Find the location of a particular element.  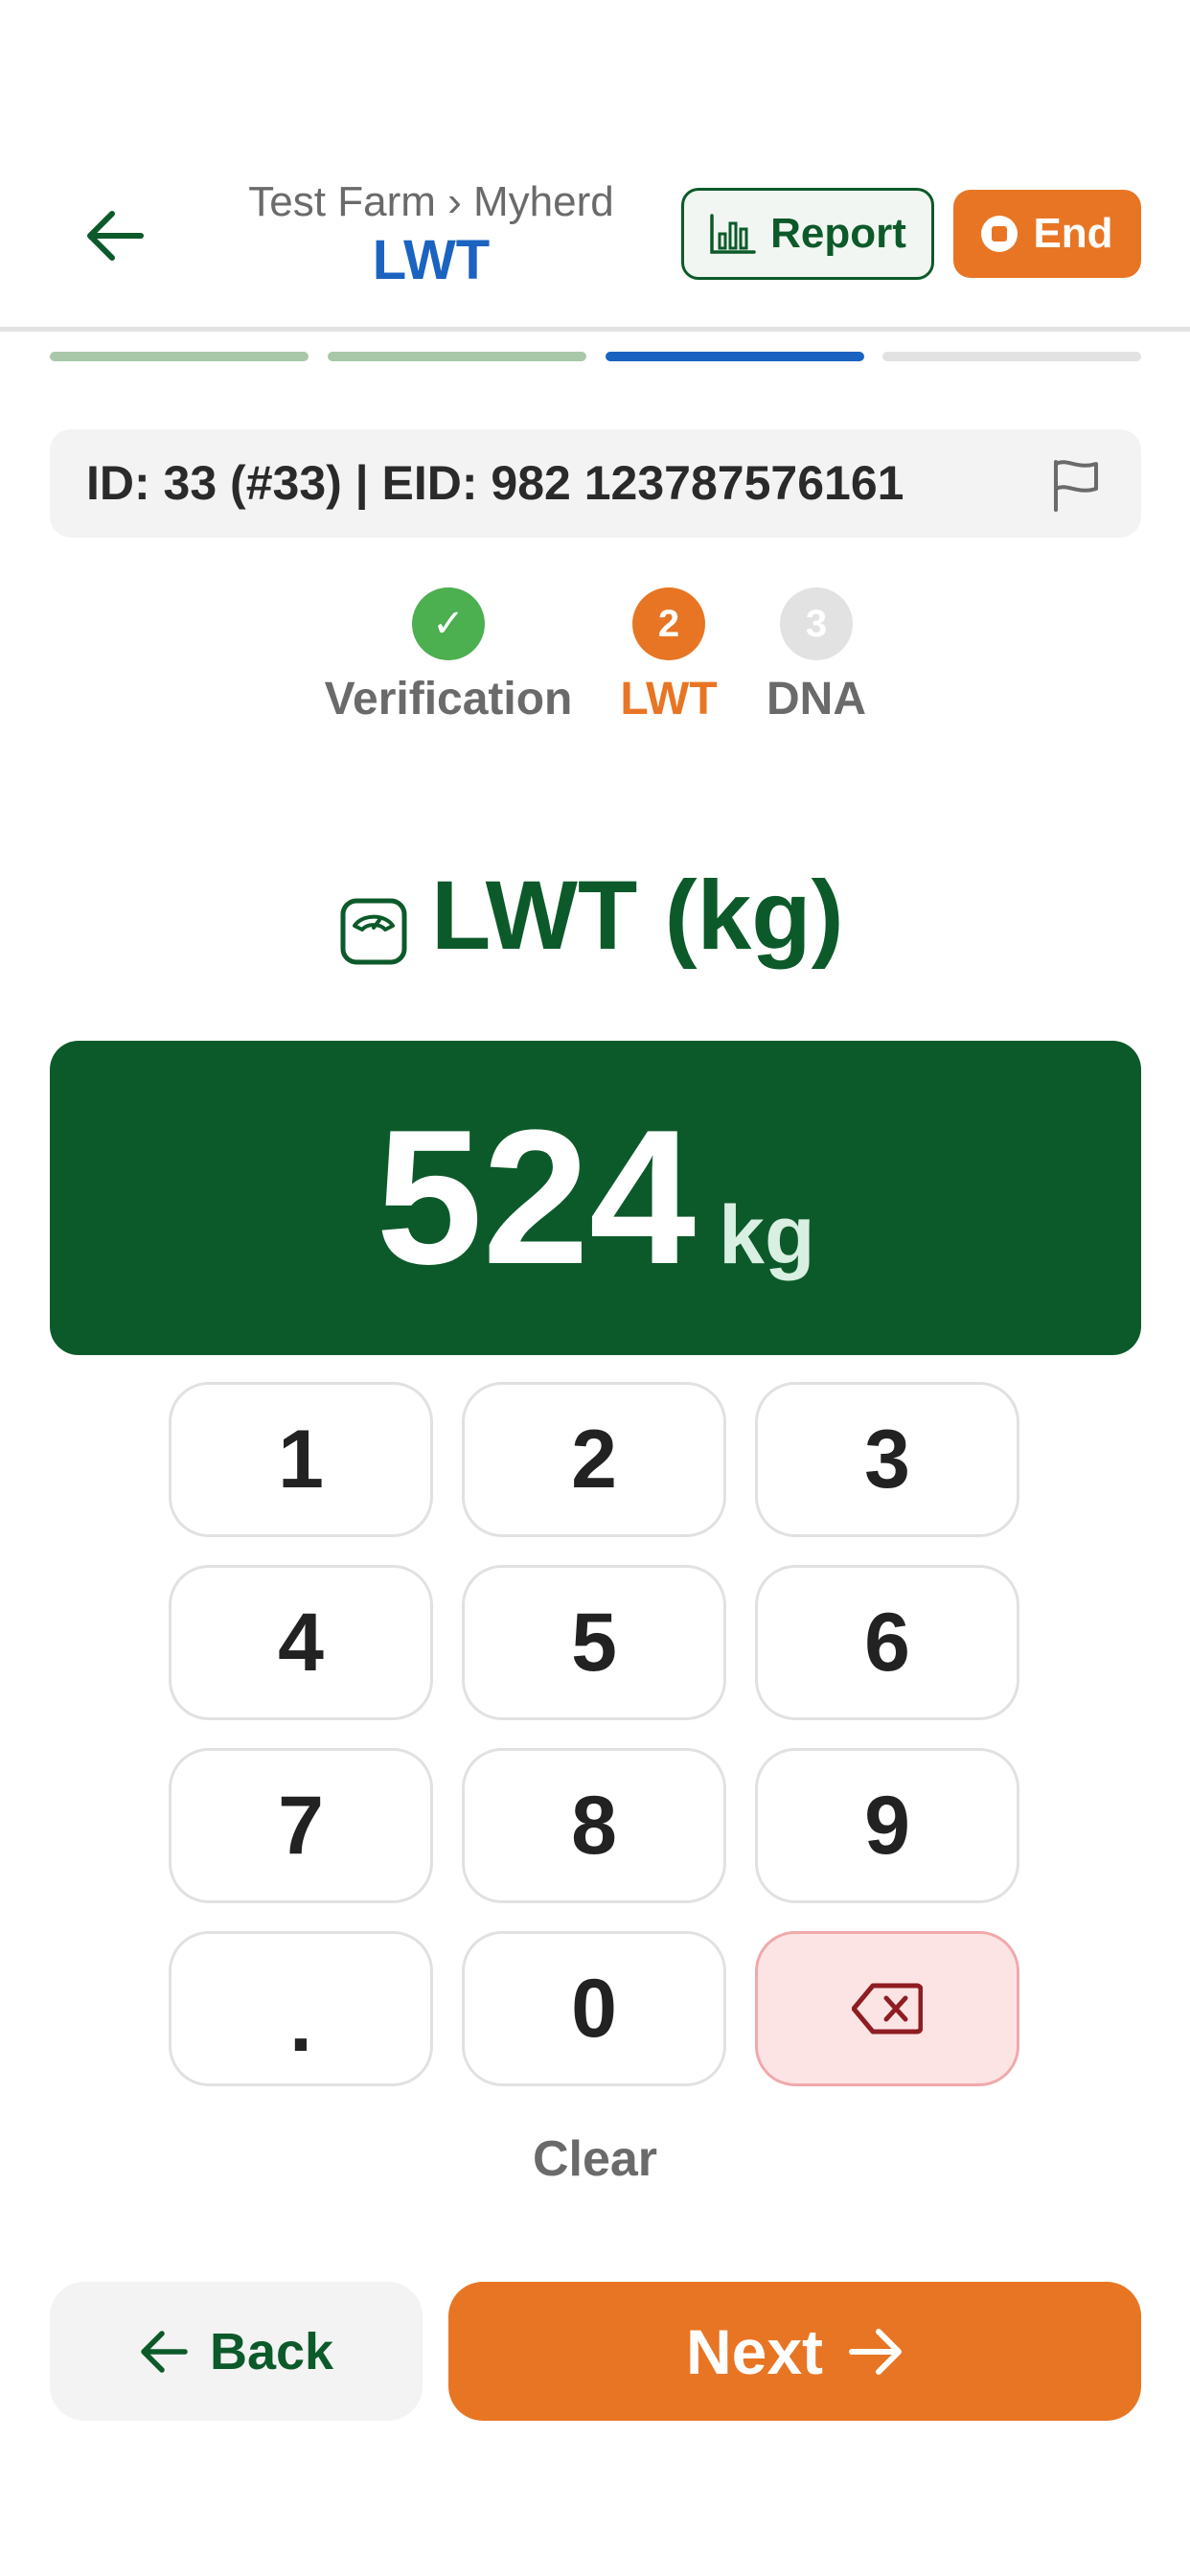

backspace-icon is located at coordinates (888, 2009).